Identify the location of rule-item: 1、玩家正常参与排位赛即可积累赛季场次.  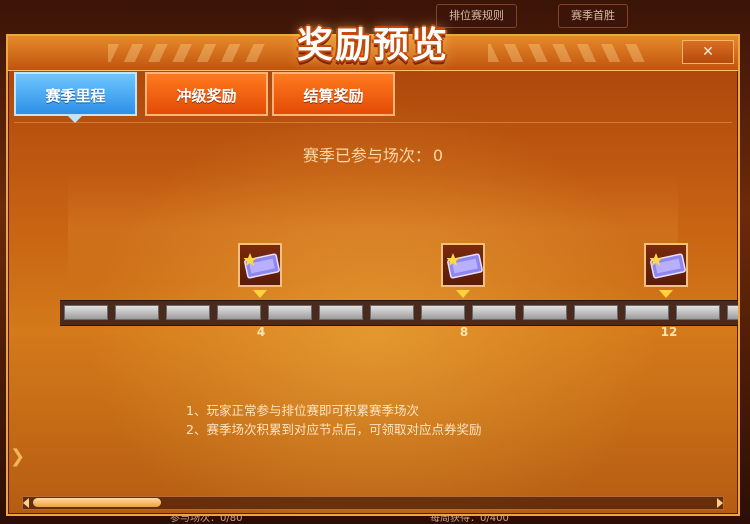
(302, 410).